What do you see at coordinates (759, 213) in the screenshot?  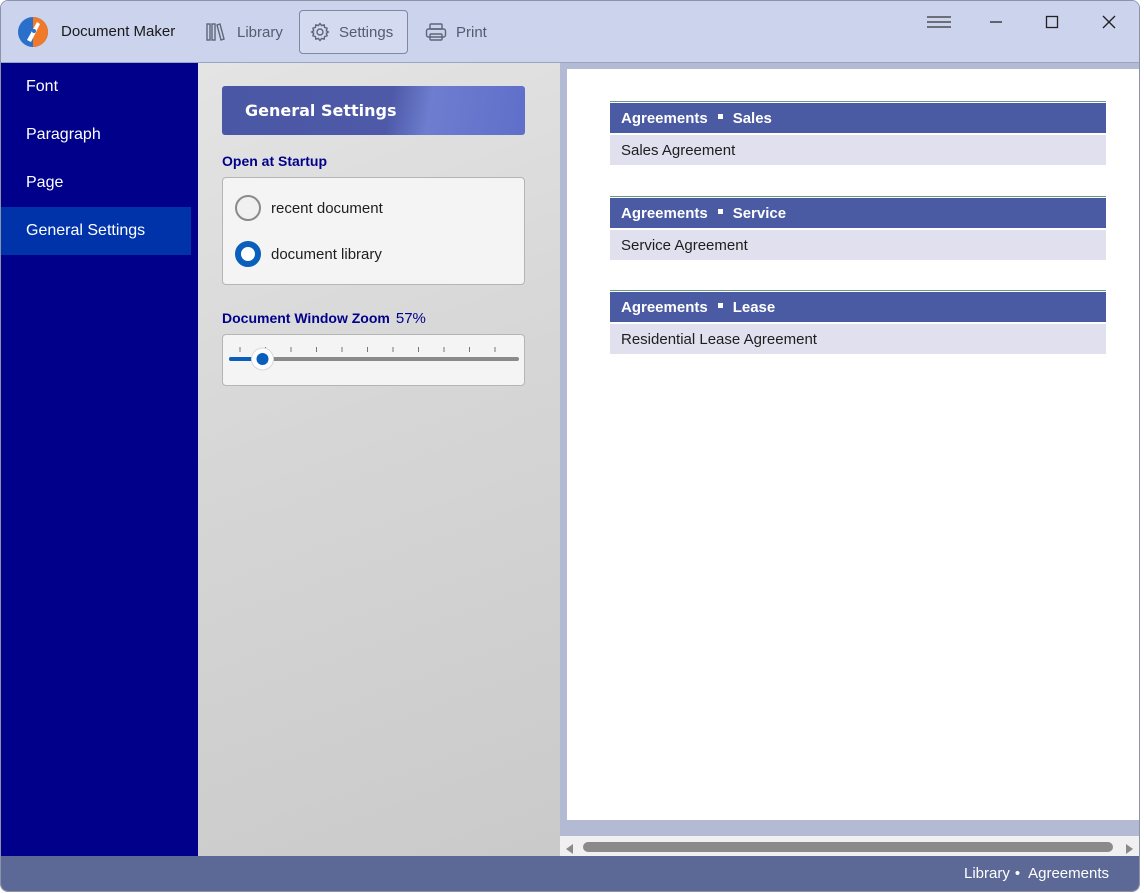 I see `subcategory-label: Service` at bounding box center [759, 213].